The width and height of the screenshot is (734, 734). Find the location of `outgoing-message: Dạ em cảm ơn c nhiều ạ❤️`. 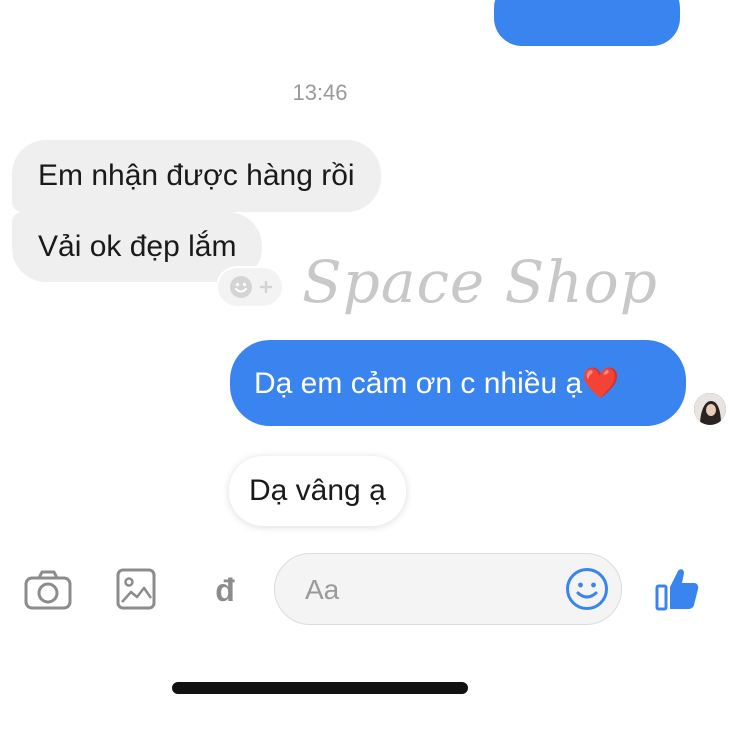

outgoing-message: Dạ em cảm ơn c nhiều ạ❤️ is located at coordinates (458, 383).